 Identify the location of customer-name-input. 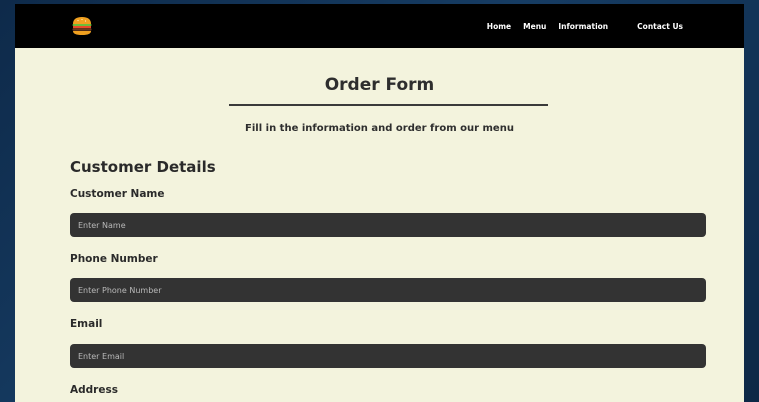
(388, 225).